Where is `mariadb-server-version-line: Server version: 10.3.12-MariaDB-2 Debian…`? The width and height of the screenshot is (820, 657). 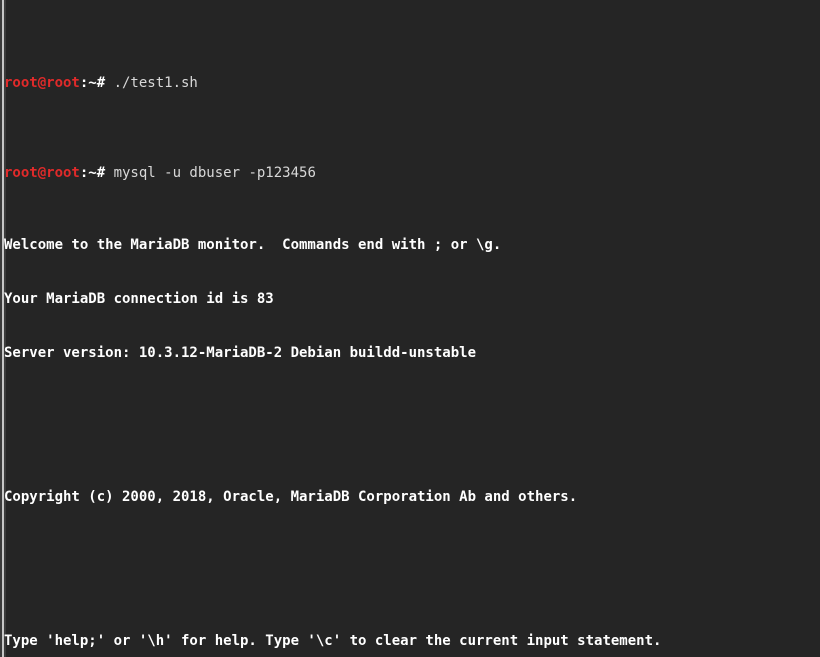
mariadb-server-version-line: Server version: 10.3.12-MariaDB-2 Debian… is located at coordinates (240, 353).